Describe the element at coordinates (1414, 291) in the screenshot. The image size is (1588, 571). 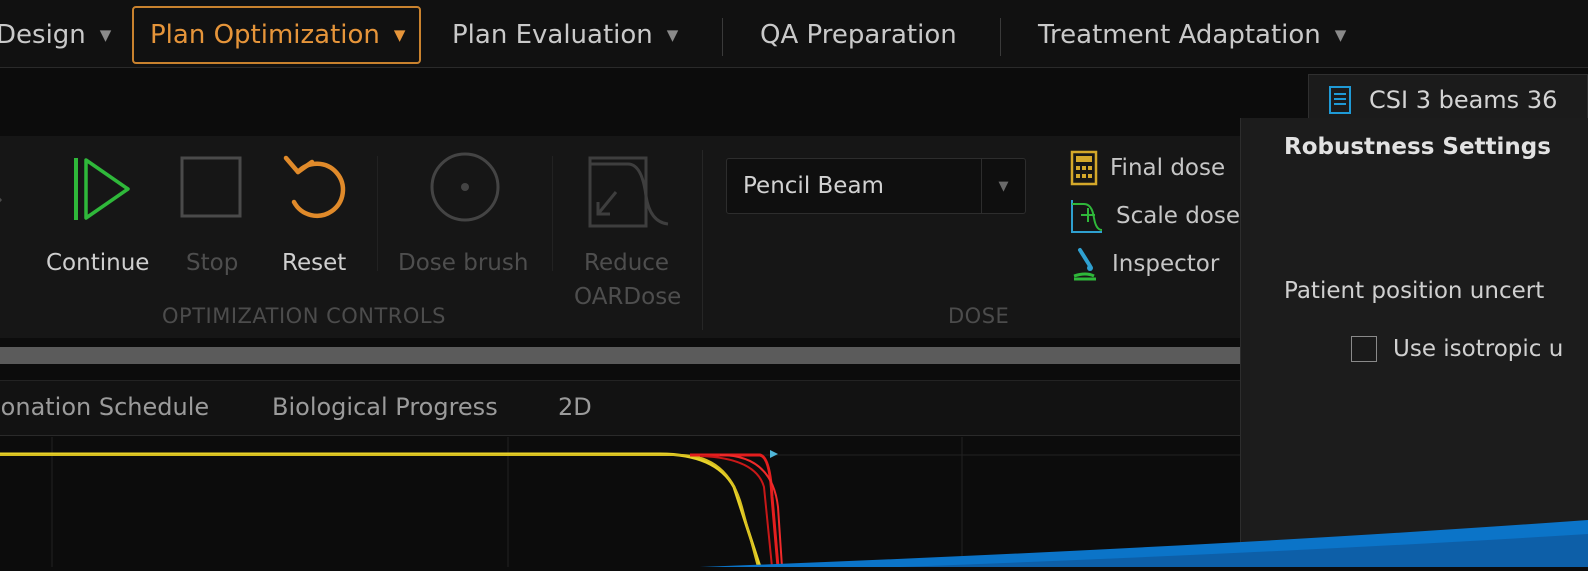
I see `patient-position-label: Patient position uncert` at that location.